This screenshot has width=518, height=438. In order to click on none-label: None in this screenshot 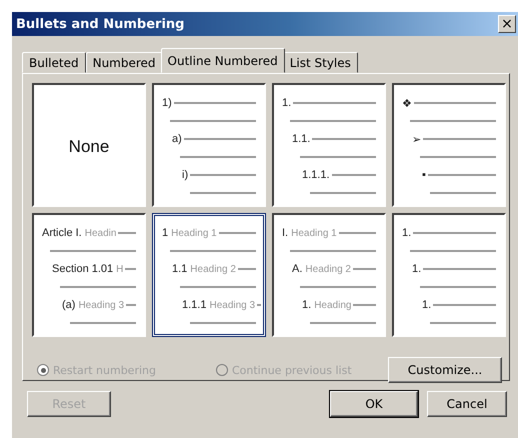, I will do `click(89, 147)`.